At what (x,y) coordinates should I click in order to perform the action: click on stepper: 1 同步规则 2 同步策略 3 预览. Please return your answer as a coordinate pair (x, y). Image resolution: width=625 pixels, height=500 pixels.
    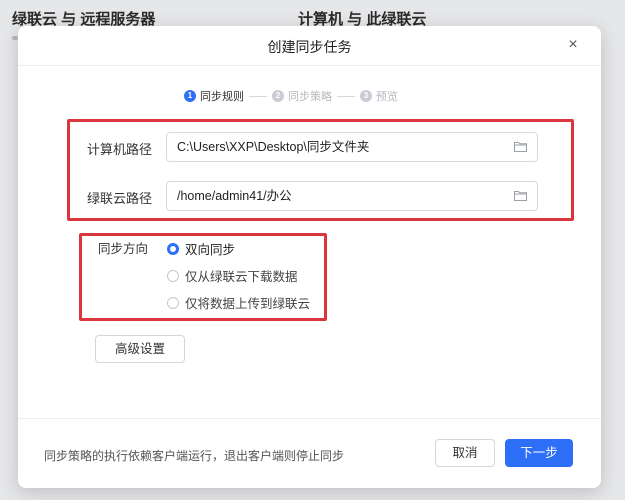
    Looking at the image, I should click on (291, 96).